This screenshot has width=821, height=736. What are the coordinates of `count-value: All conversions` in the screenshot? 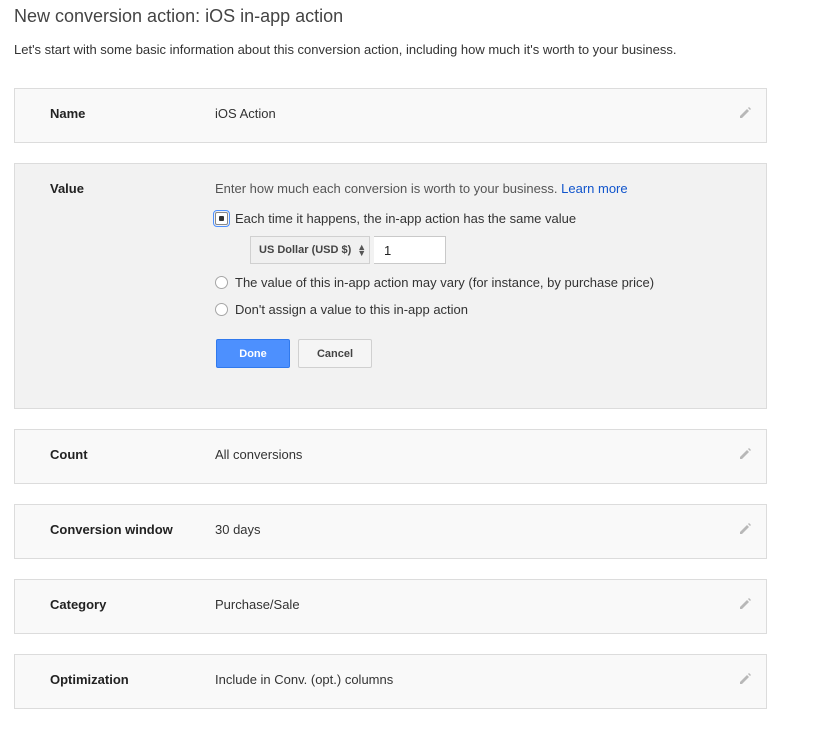 It's located at (259, 454).